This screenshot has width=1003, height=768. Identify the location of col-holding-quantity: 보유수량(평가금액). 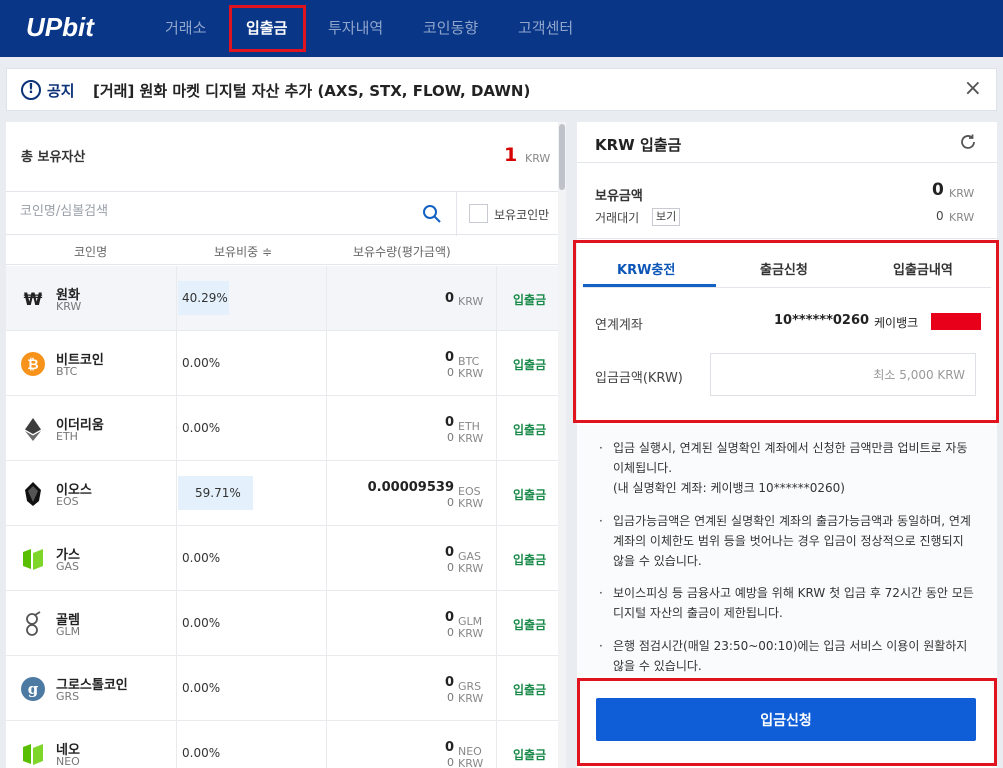
(402, 251).